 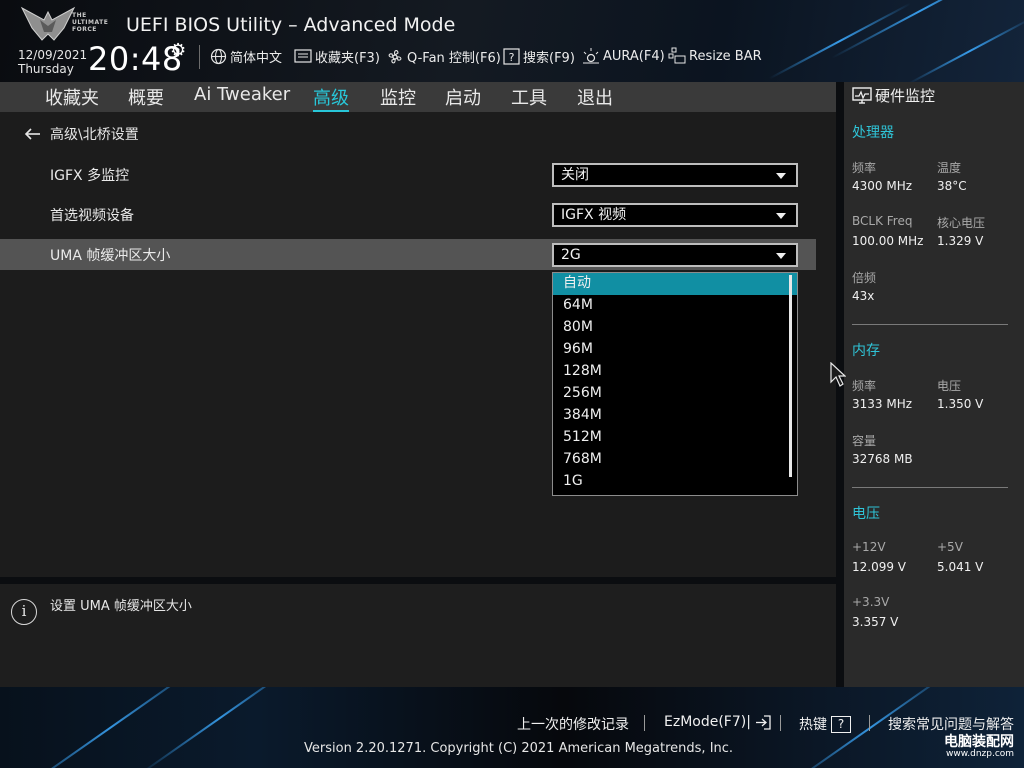 What do you see at coordinates (675, 372) in the screenshot?
I see `dropdown-option: 128M` at bounding box center [675, 372].